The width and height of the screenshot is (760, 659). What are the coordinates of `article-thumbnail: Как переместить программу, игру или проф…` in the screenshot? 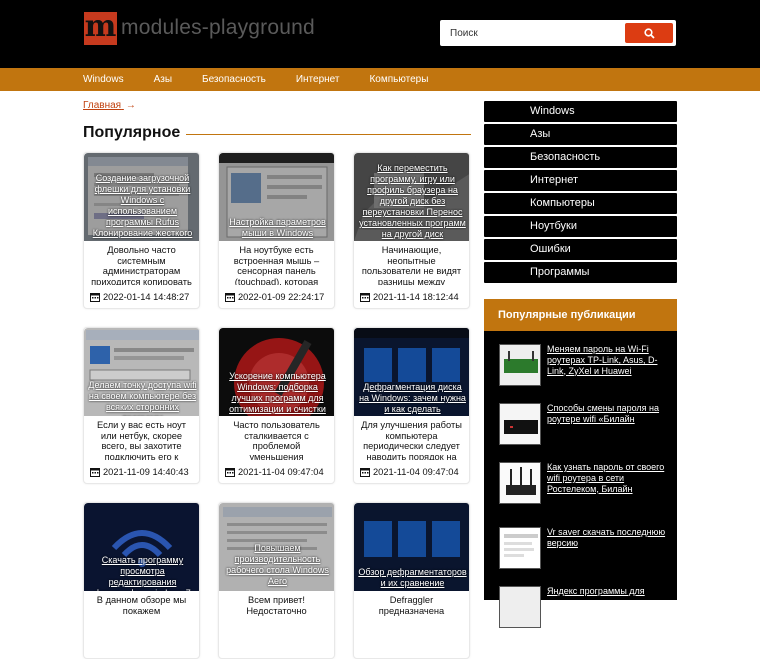 It's located at (411, 197).